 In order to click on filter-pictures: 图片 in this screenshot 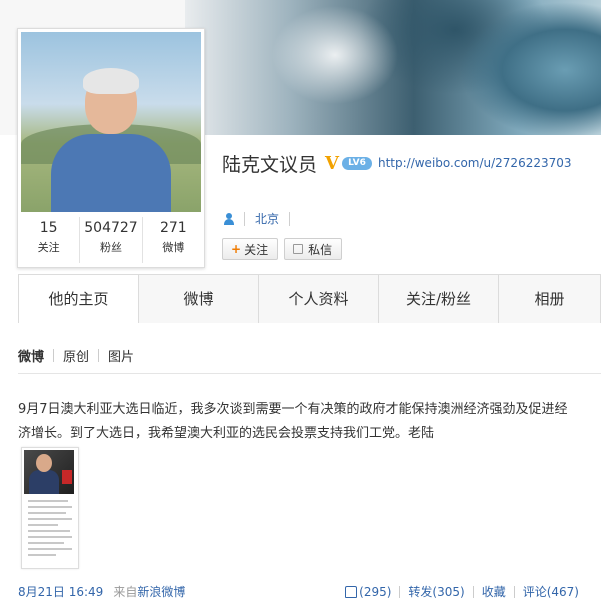, I will do `click(121, 355)`.